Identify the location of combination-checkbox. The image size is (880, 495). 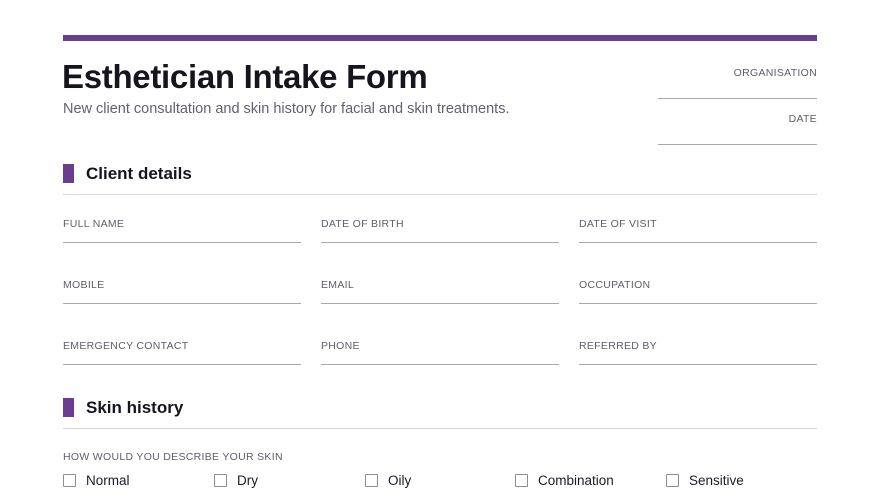
(521, 480).